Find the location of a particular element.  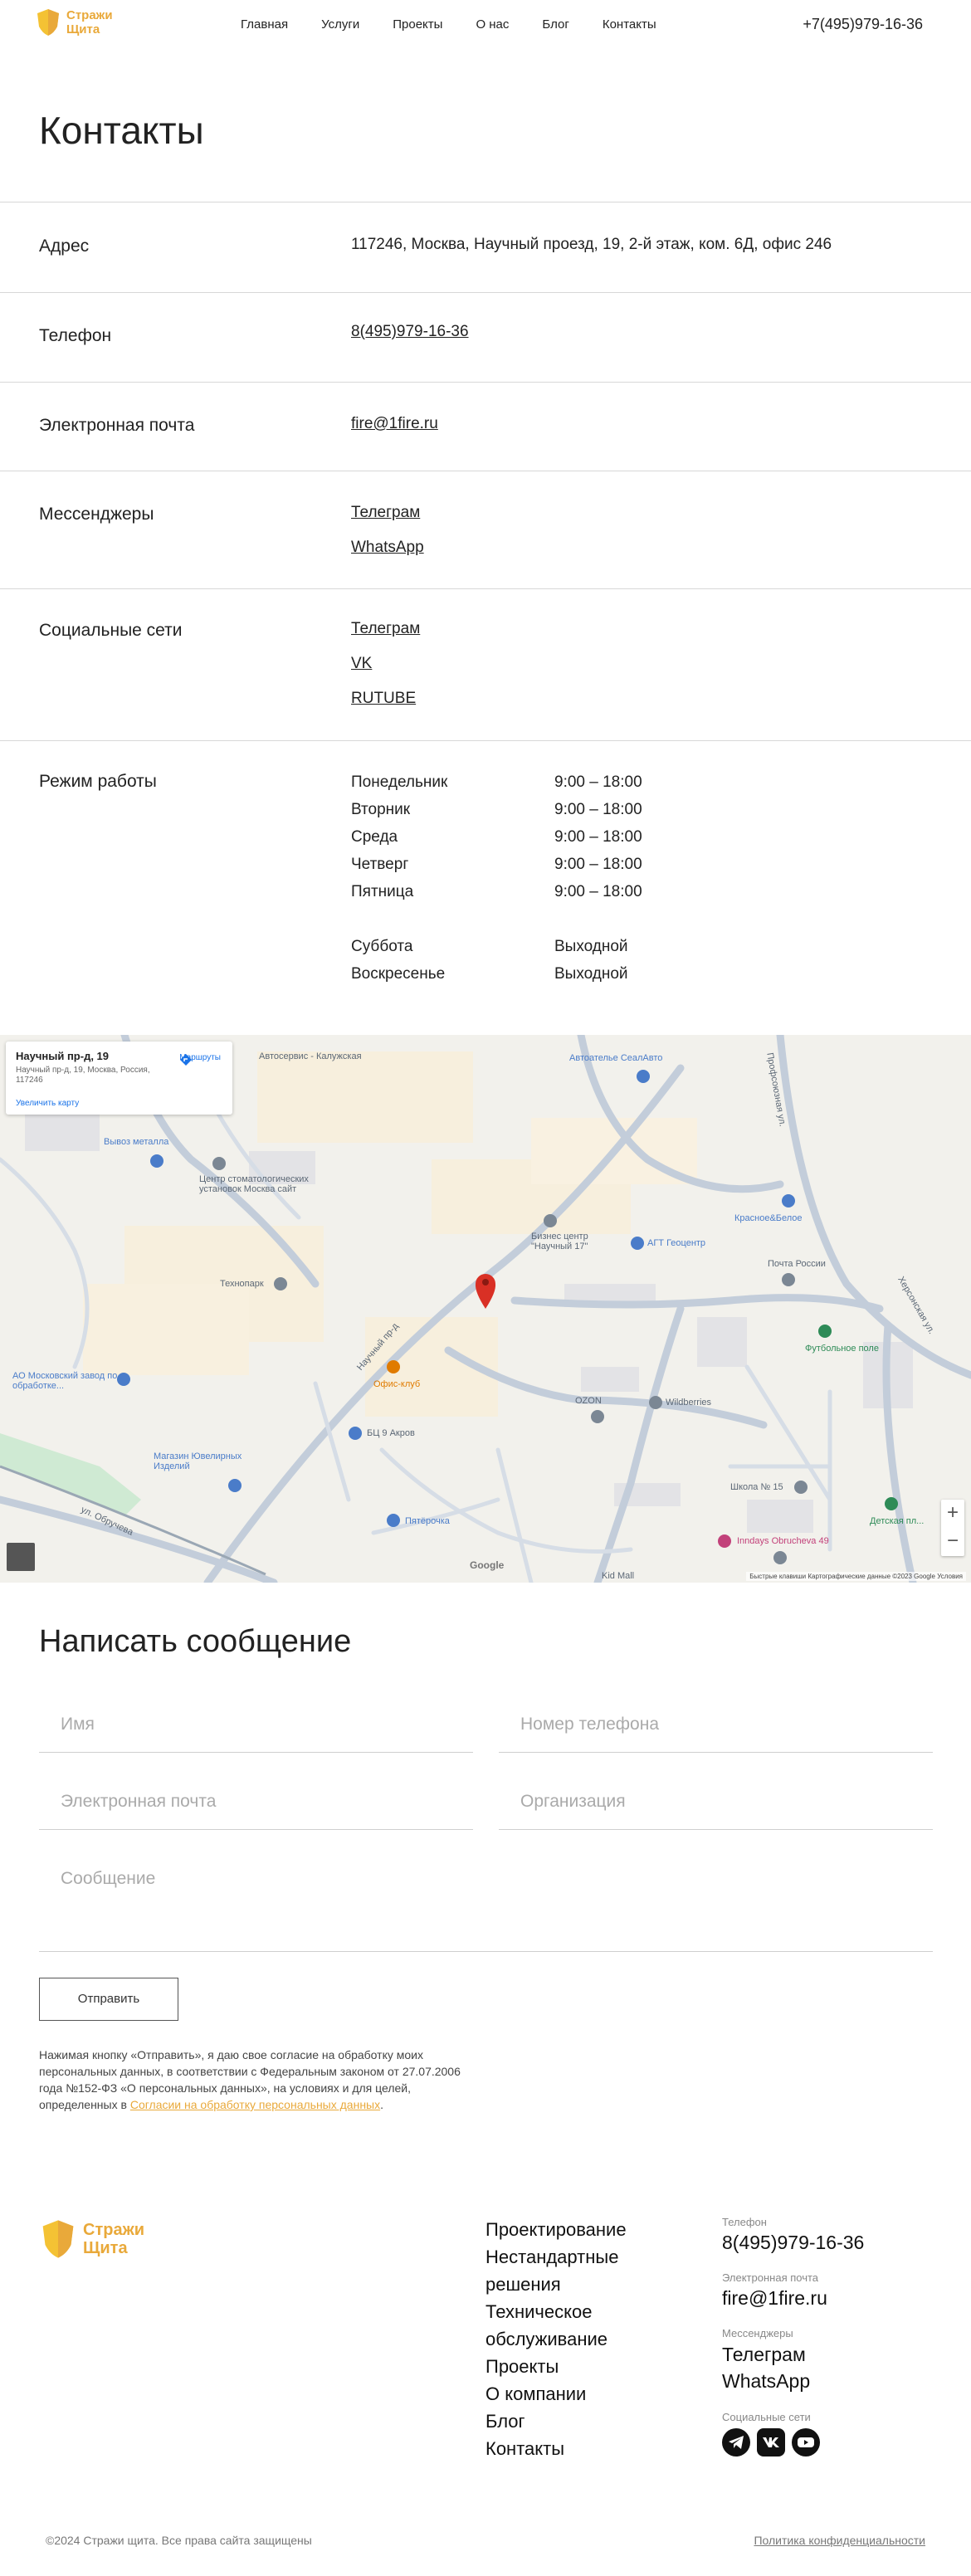

map-label: Автосервис - Калужская is located at coordinates (310, 1056).